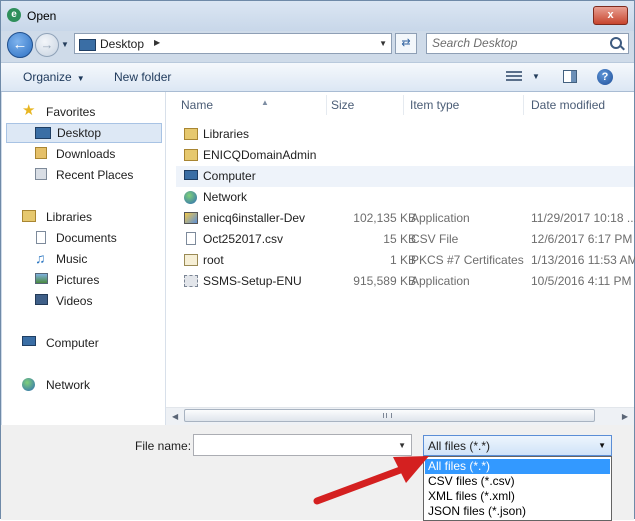 This screenshot has height=521, width=635. I want to click on search-icon, so click(616, 43).